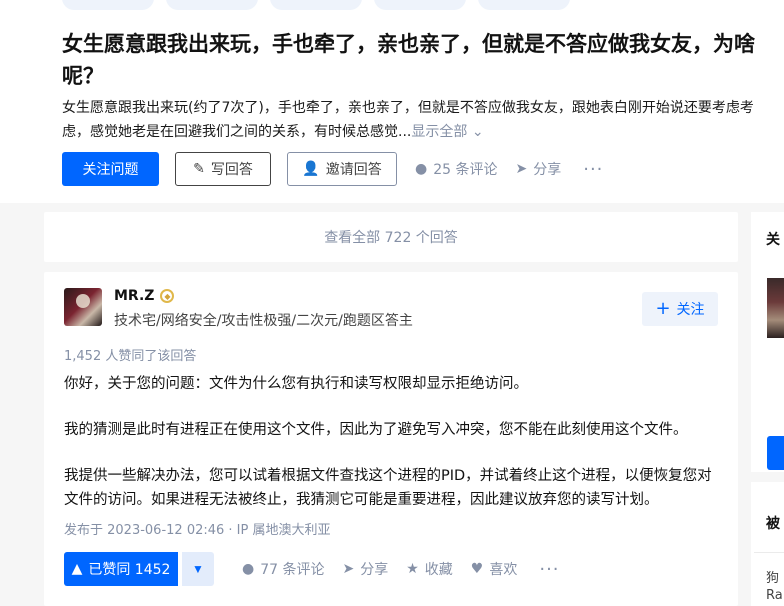 The height and width of the screenshot is (606, 784). I want to click on question-share-label: 分享, so click(547, 170).